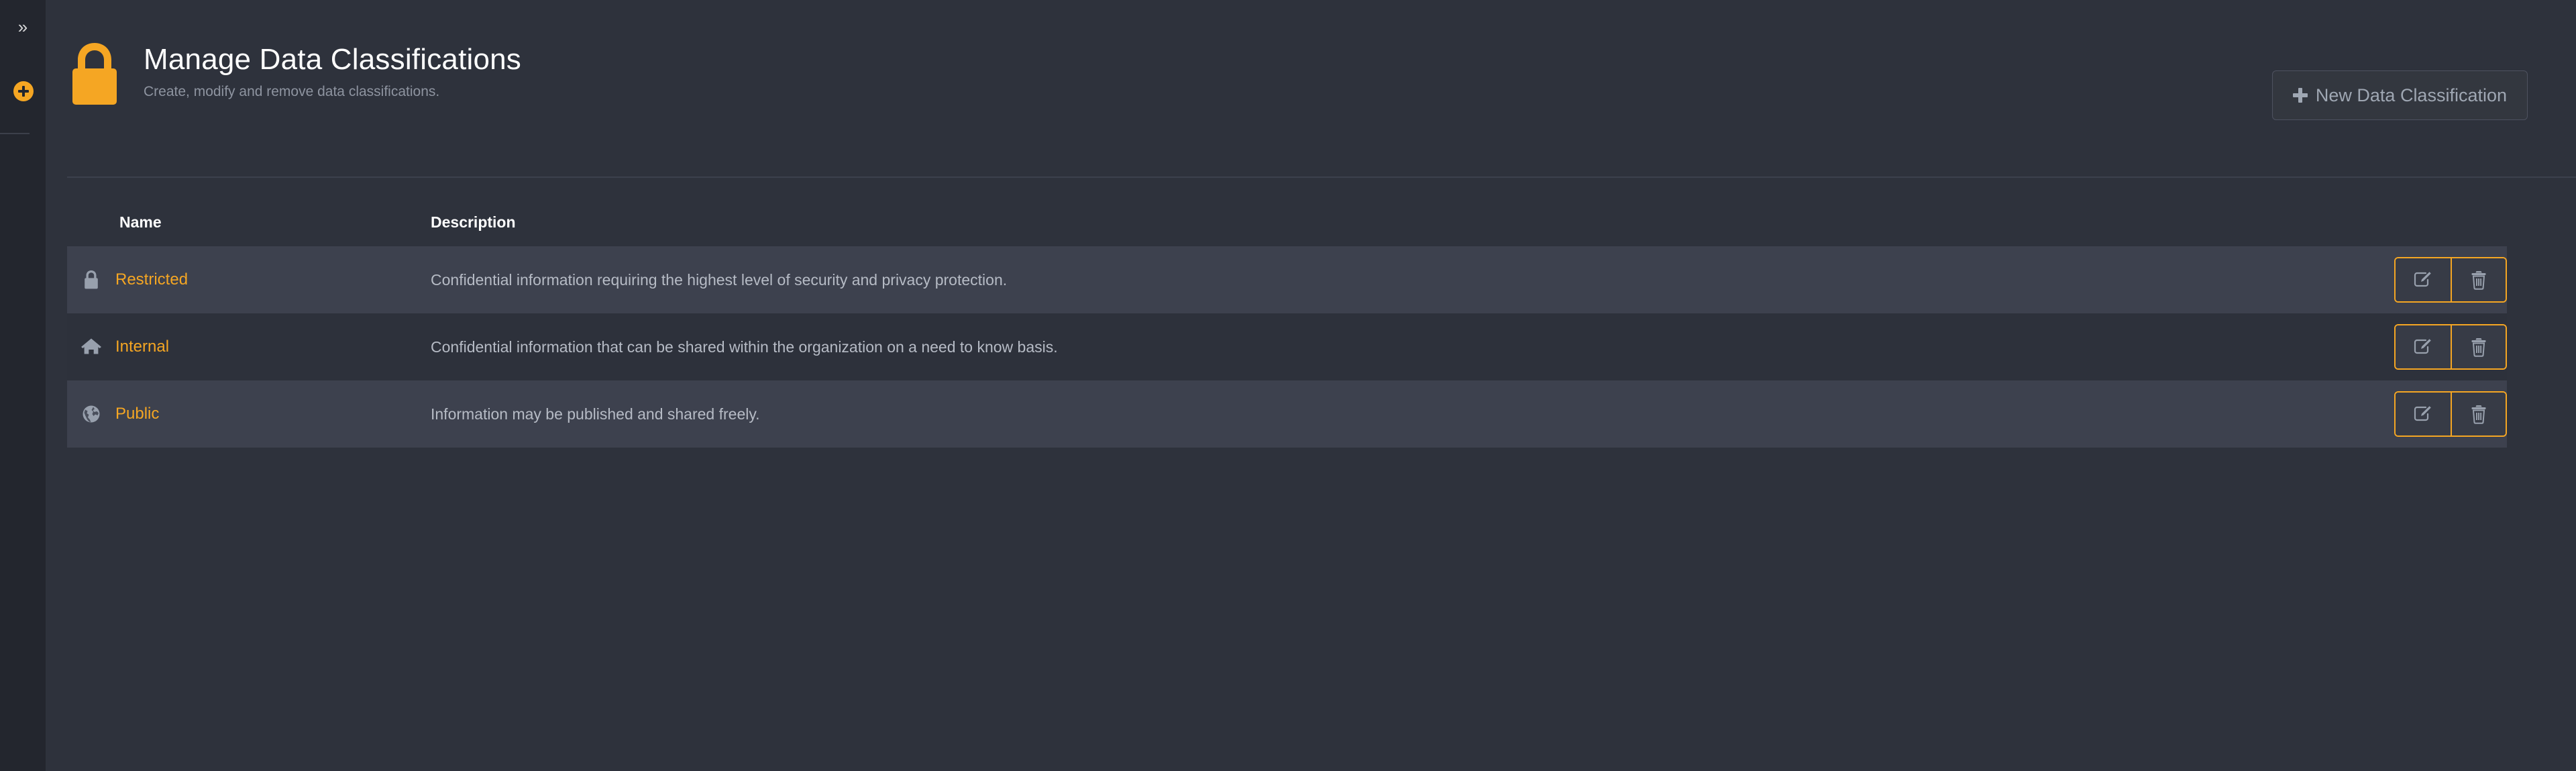  I want to click on lock-icon, so click(91, 280).